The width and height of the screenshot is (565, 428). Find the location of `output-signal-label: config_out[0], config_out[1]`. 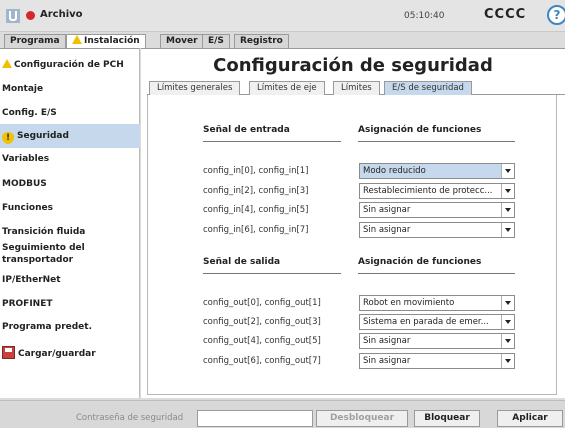

output-signal-label: config_out[0], config_out[1] is located at coordinates (262, 303).